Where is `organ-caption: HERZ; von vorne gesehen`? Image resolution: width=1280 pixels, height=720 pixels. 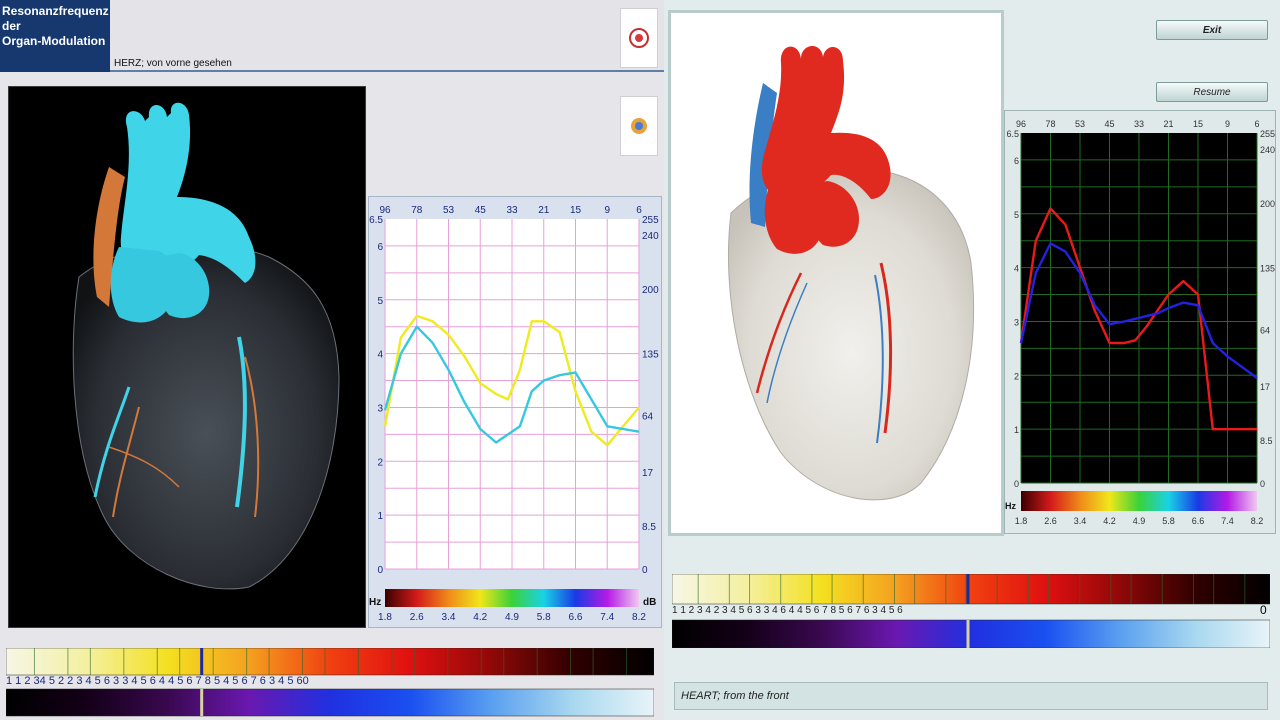 organ-caption: HERZ; von vorne gesehen is located at coordinates (173, 63).